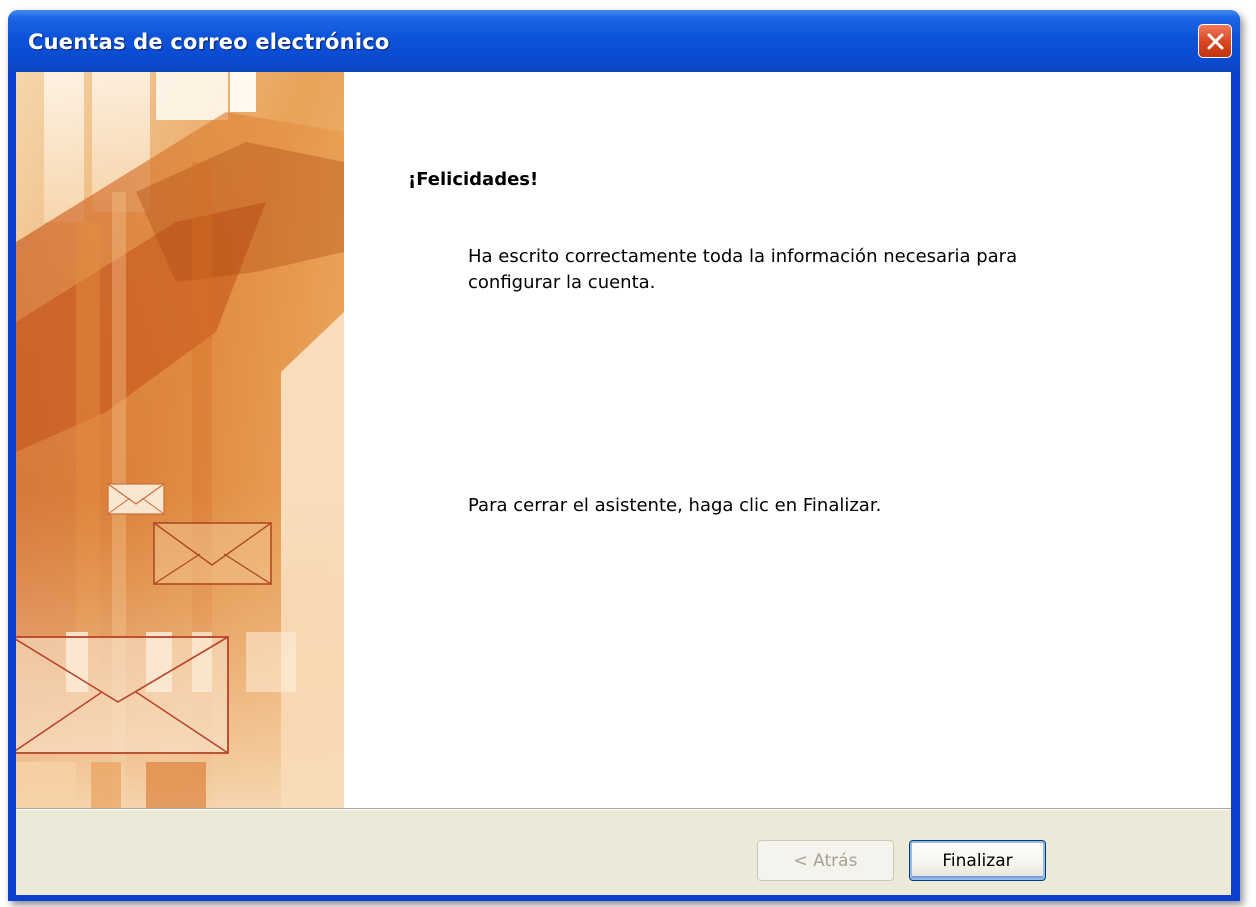 Image resolution: width=1256 pixels, height=907 pixels. What do you see at coordinates (825, 860) in the screenshot?
I see `back-button: < Atrás` at bounding box center [825, 860].